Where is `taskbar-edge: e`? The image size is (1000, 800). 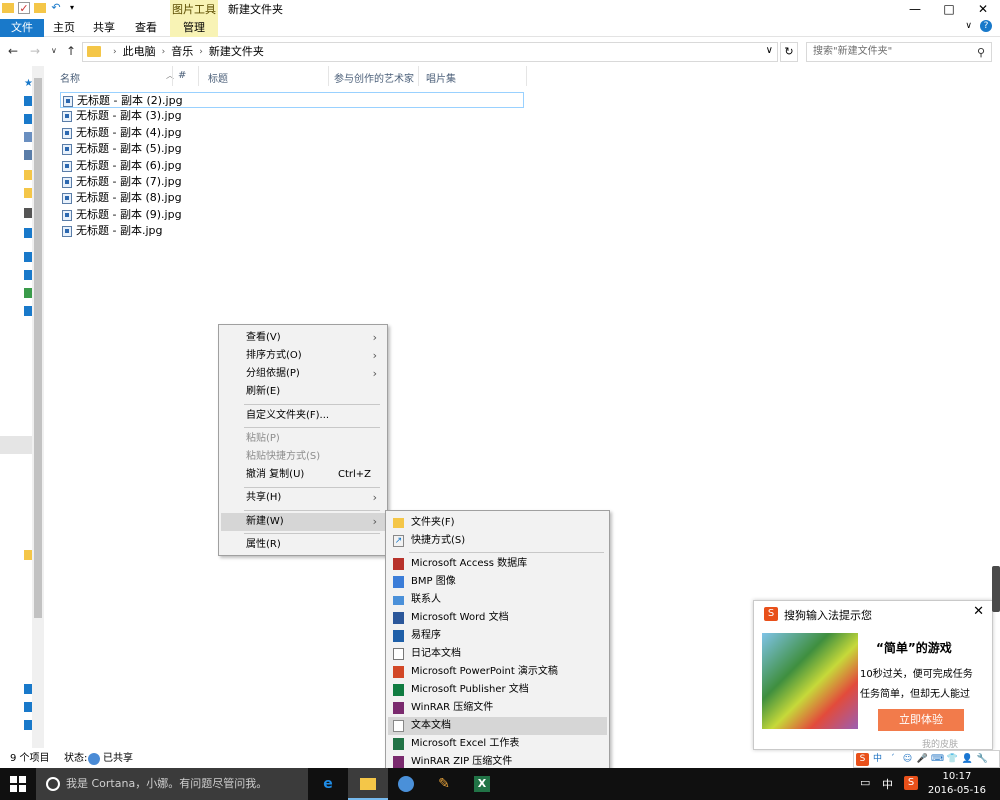 taskbar-edge: e is located at coordinates (328, 784).